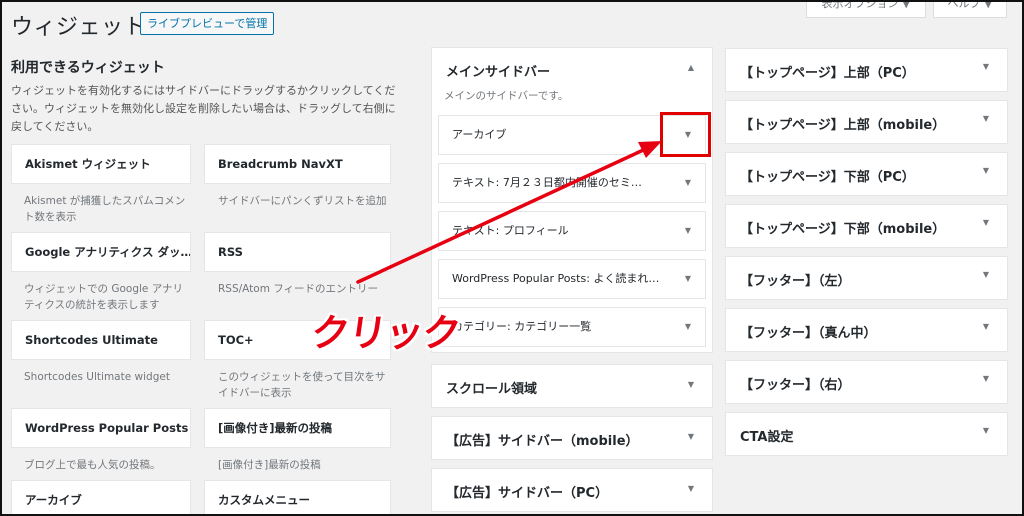 Image resolution: width=1024 pixels, height=516 pixels. I want to click on annotation-click-label: クリック, so click(385, 333).